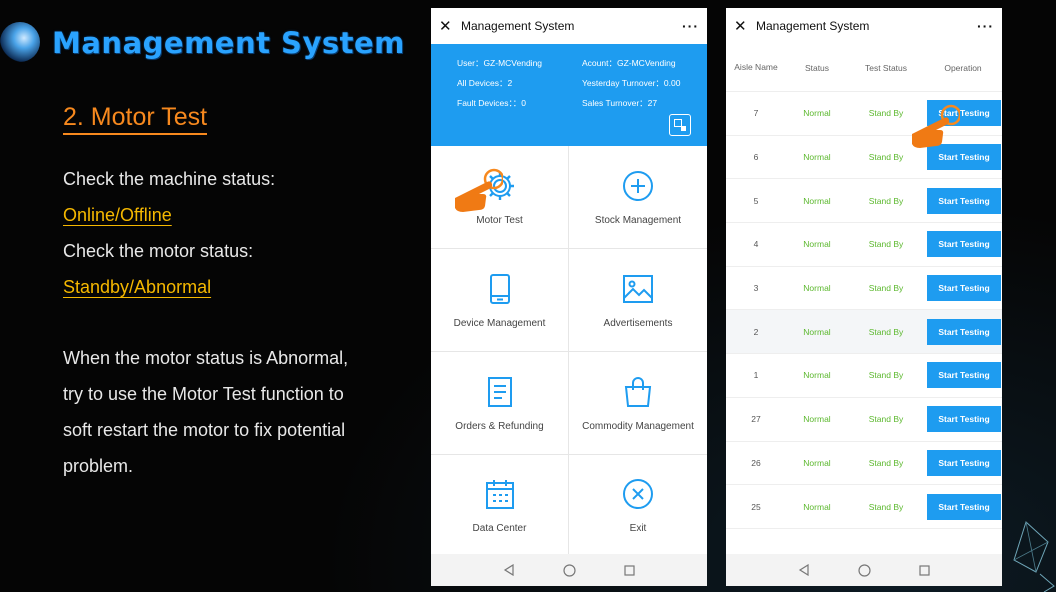  Describe the element at coordinates (756, 113) in the screenshot. I see `aisle-cell: 7` at that location.